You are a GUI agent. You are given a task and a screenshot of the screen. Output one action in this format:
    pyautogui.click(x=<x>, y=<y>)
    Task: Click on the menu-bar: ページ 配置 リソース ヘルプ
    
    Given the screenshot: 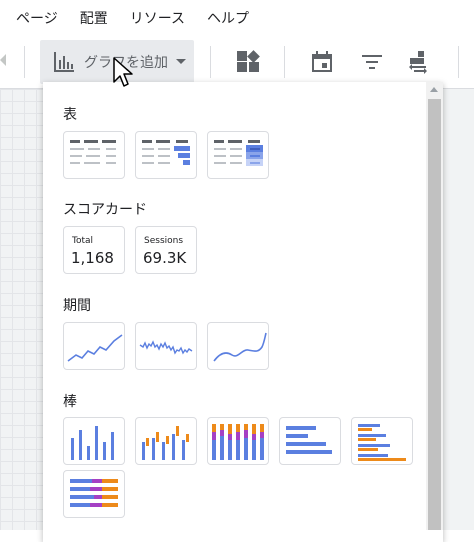 What is the action you would take?
    pyautogui.click(x=237, y=18)
    